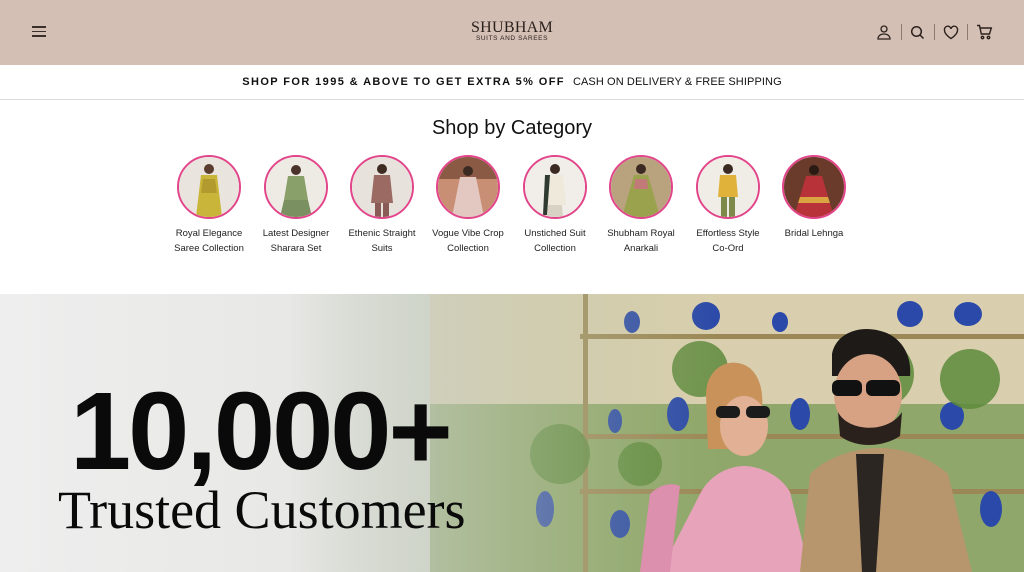 This screenshot has height=572, width=1024. I want to click on shipping-text: CASH ON DELIVERY & FREE SHIPPING, so click(677, 82).